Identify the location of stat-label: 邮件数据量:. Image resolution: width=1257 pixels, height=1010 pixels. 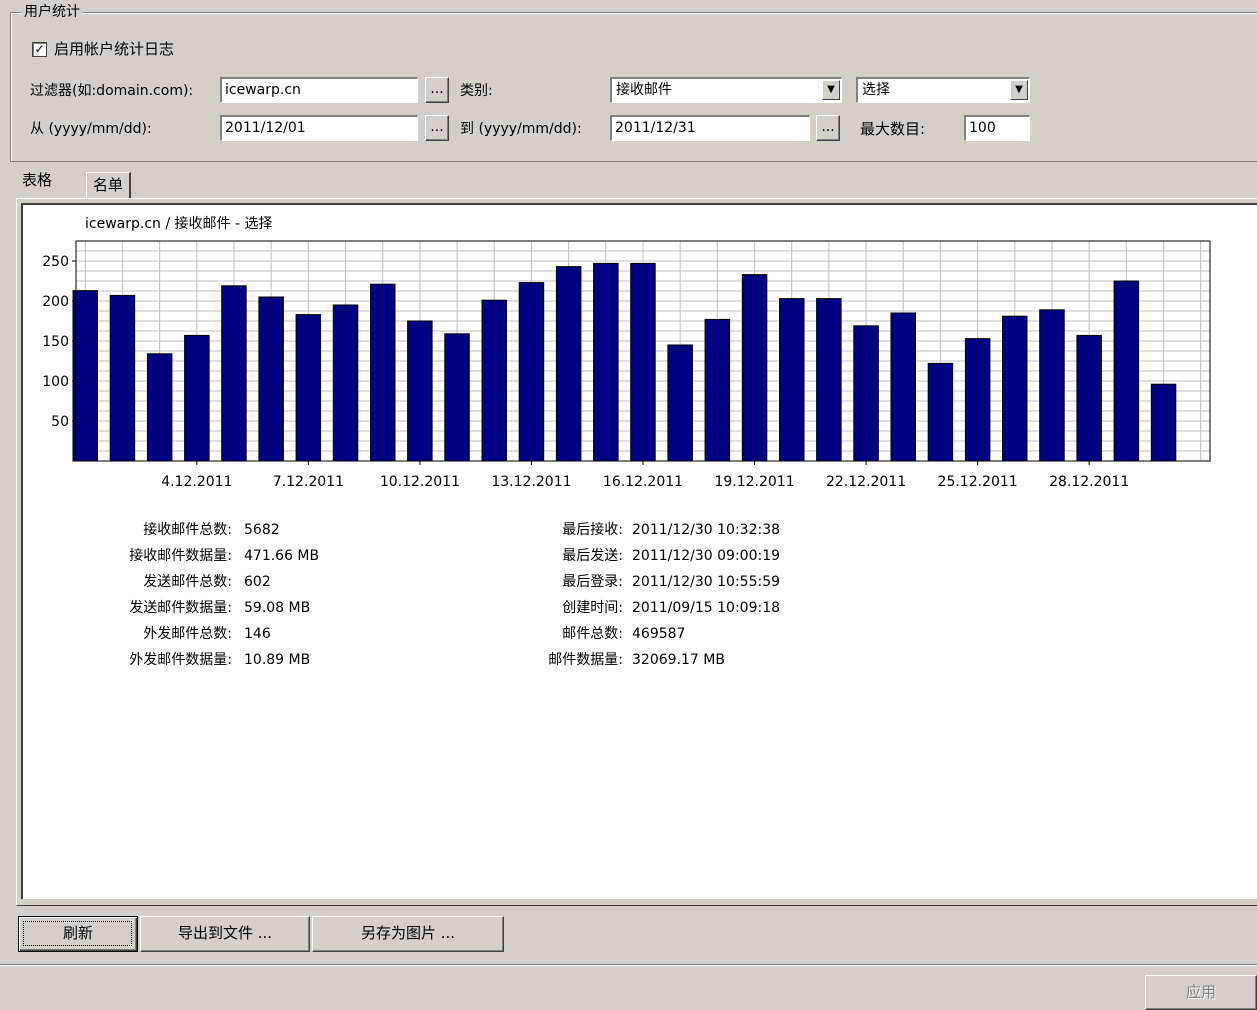
(585, 660).